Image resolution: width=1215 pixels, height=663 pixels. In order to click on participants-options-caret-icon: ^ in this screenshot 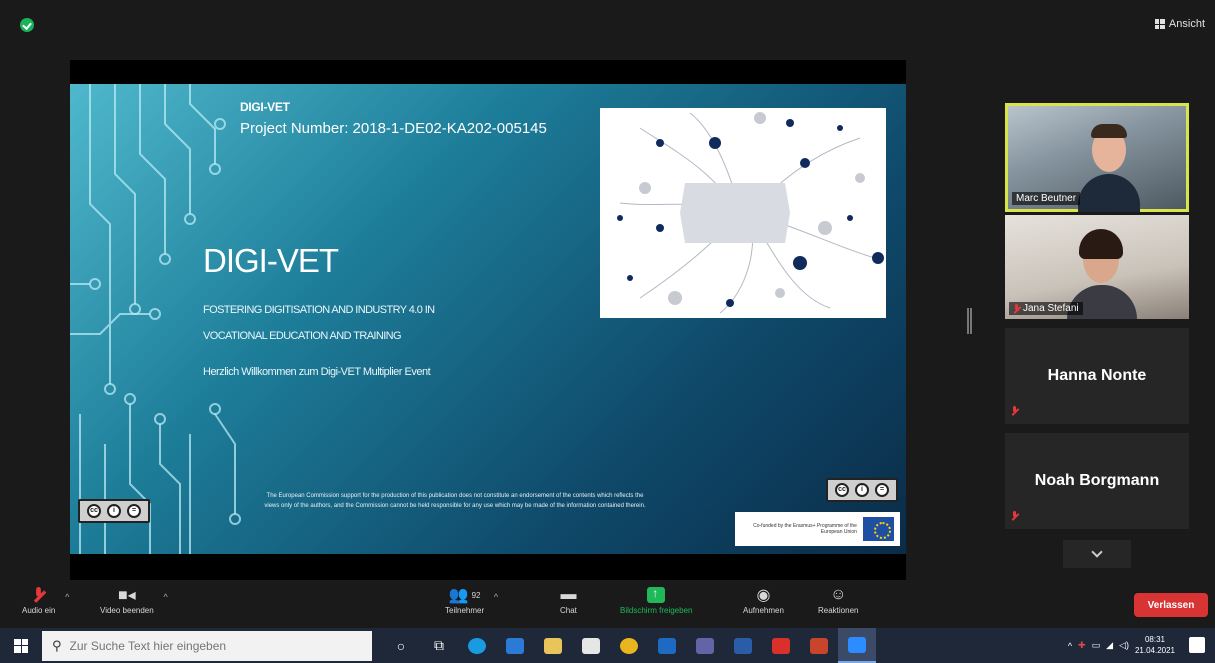, I will do `click(496, 597)`.